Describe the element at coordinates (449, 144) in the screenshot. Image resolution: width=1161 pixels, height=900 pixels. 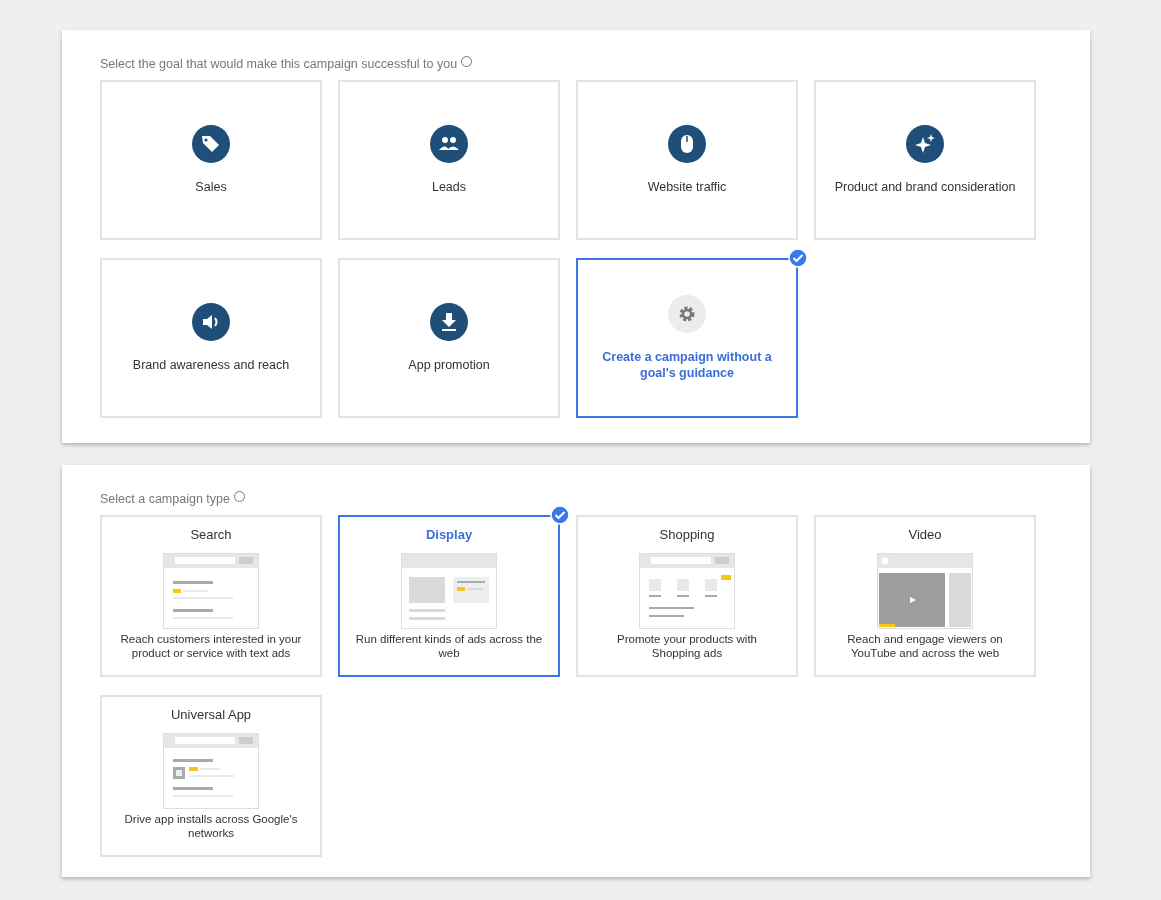
I see `people-icon` at that location.